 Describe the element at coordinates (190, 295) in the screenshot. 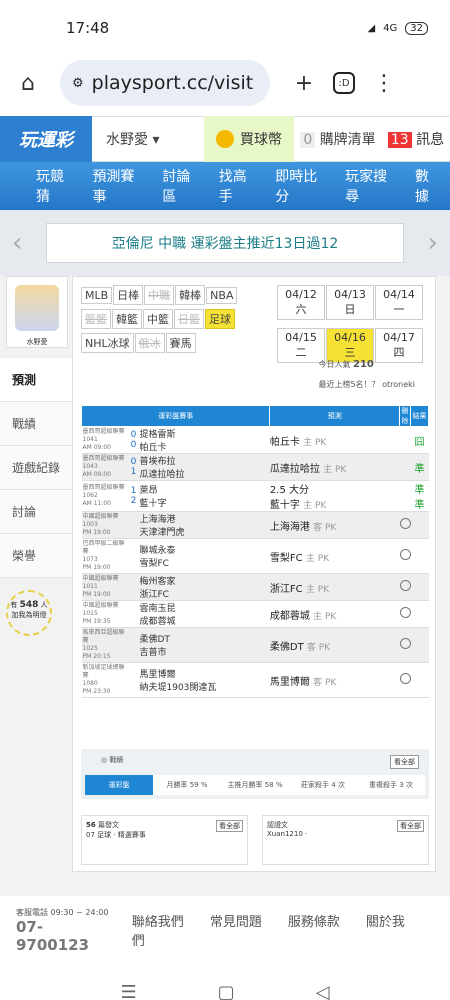

I see `league-tag: 韓棒` at that location.